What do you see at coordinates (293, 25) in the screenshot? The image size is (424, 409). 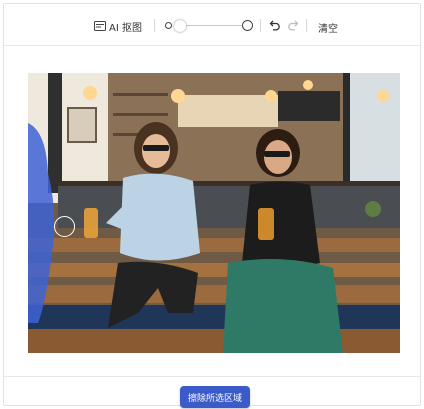 I see `redo-icon` at bounding box center [293, 25].